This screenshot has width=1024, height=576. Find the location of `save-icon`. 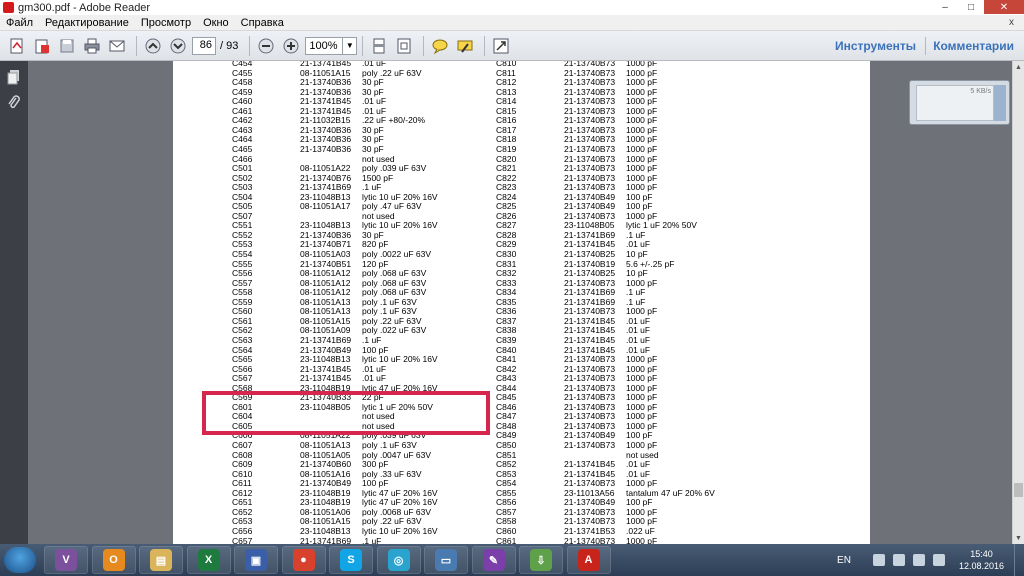

save-icon is located at coordinates (67, 45).